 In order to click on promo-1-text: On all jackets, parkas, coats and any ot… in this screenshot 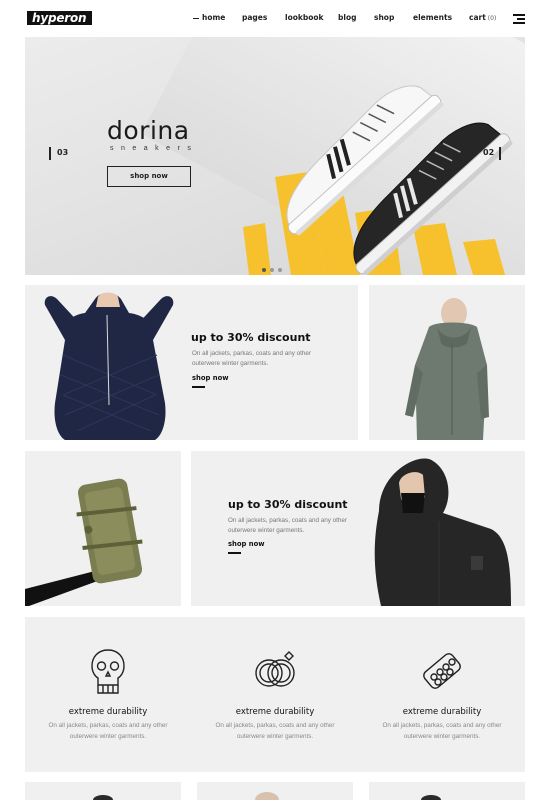, I will do `click(252, 358)`.